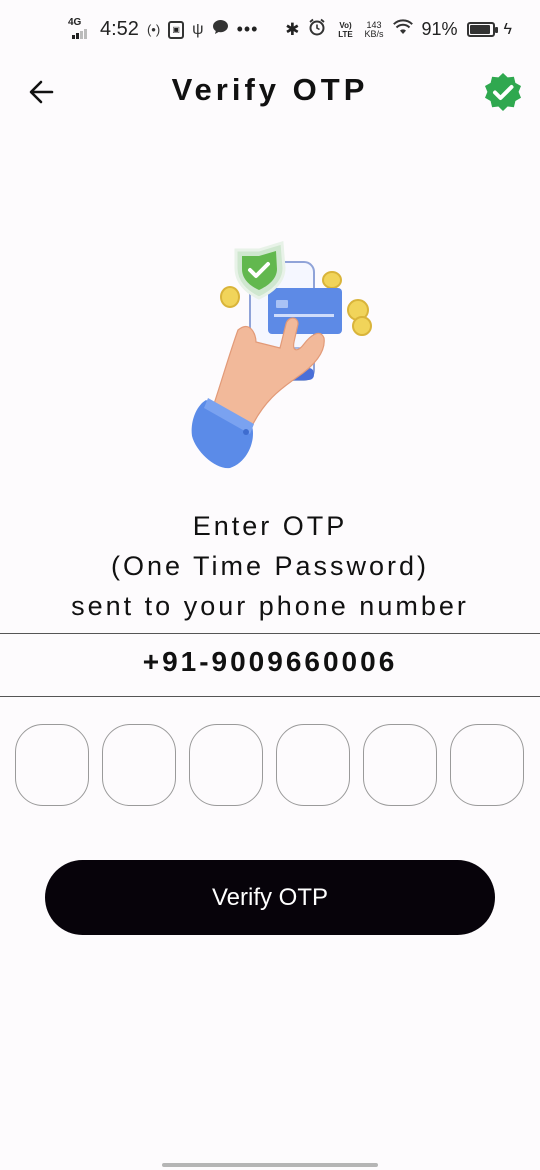 Image resolution: width=540 pixels, height=1170 pixels. What do you see at coordinates (270, 897) in the screenshot?
I see `verify-otp-button: Verify OTP` at bounding box center [270, 897].